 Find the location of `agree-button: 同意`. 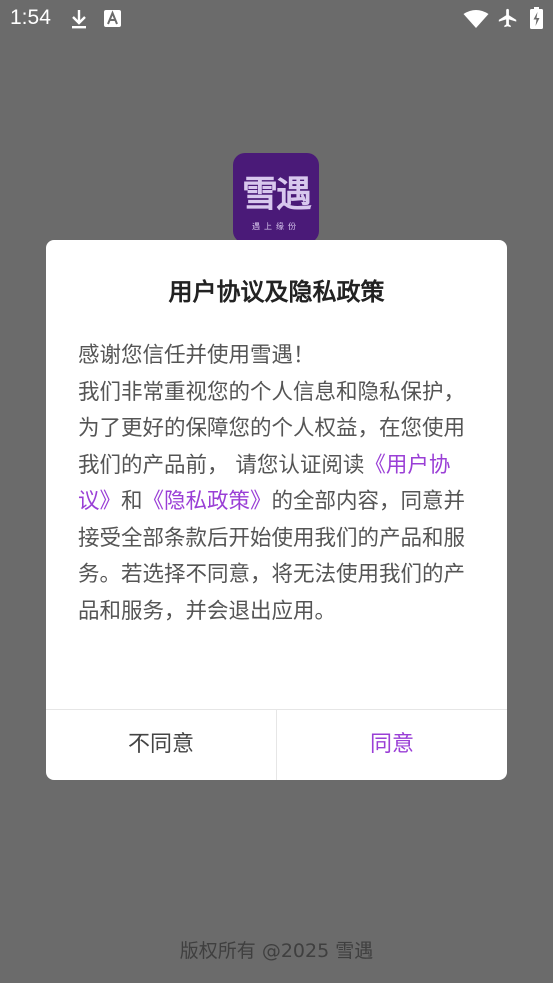

agree-button: 同意 is located at coordinates (392, 745).